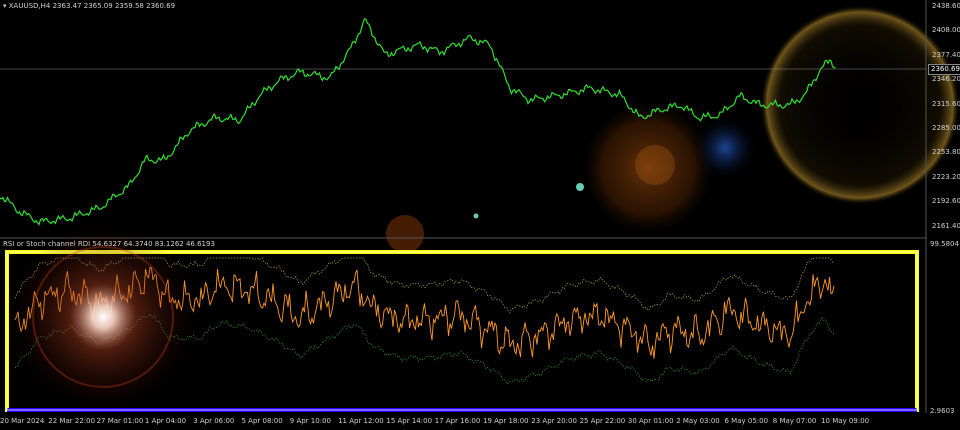  Describe the element at coordinates (944, 69) in the screenshot. I see `current-price-tag: 2360.69` at that location.